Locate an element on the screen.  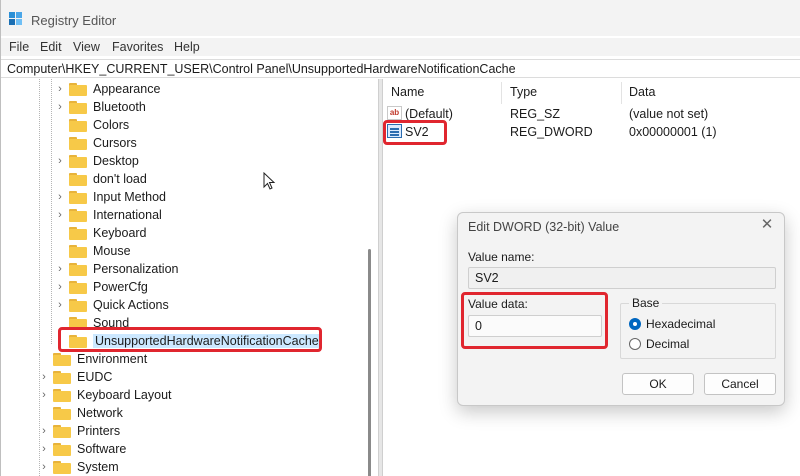
value-name: (Default) is located at coordinates (429, 114).